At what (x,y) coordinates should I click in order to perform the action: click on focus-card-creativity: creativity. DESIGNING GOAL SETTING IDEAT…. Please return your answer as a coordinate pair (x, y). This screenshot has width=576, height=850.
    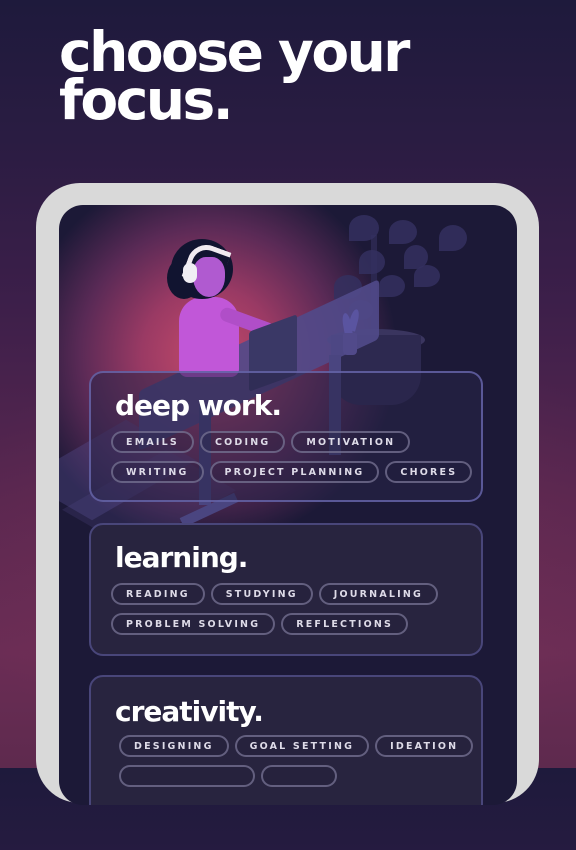
    Looking at the image, I should click on (286, 740).